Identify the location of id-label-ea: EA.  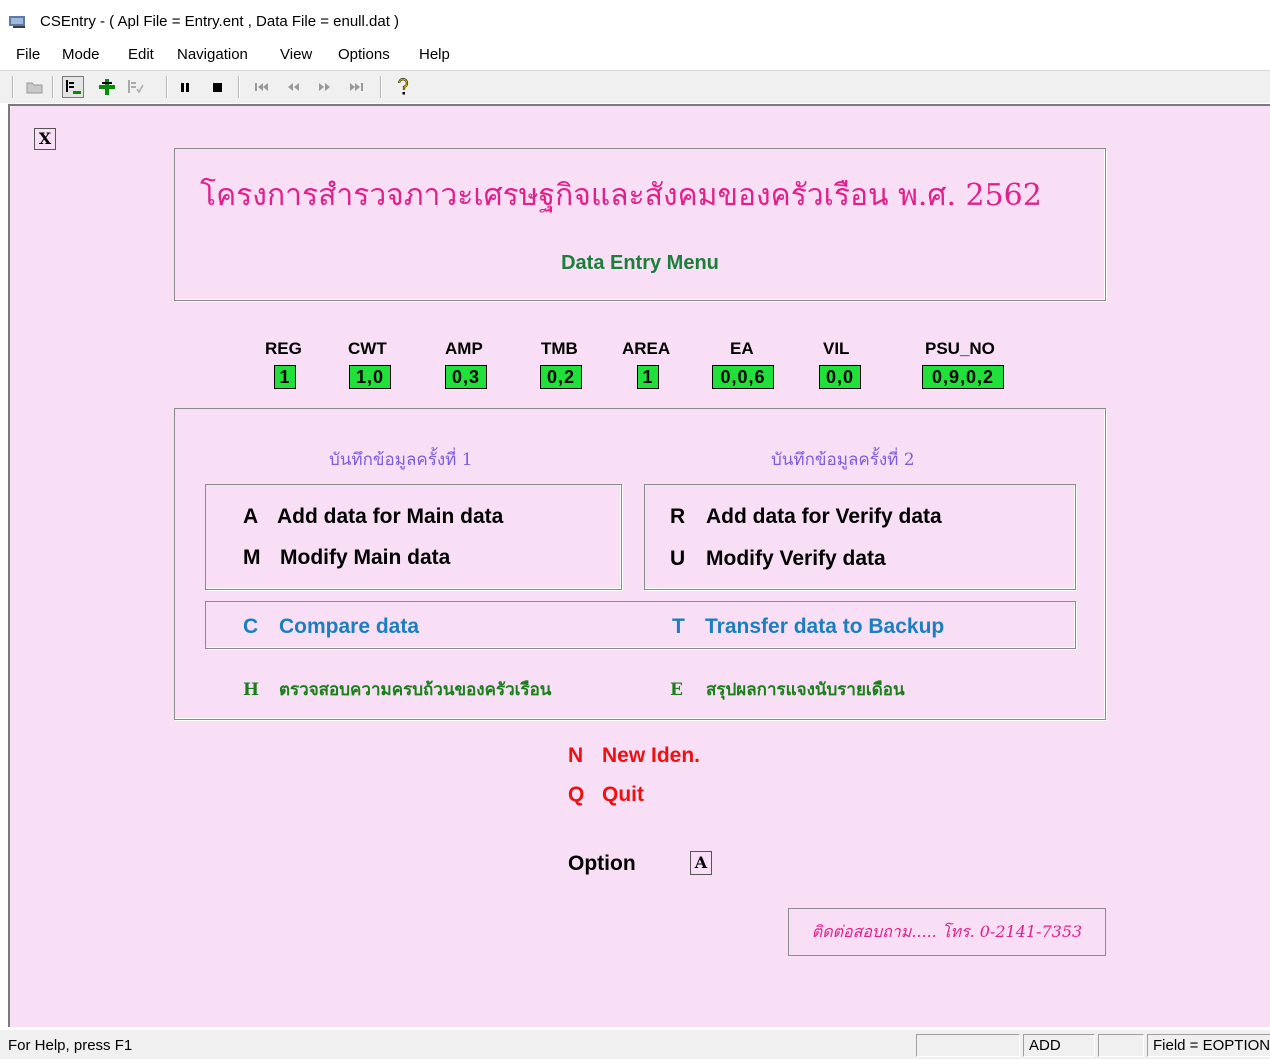
(742, 348).